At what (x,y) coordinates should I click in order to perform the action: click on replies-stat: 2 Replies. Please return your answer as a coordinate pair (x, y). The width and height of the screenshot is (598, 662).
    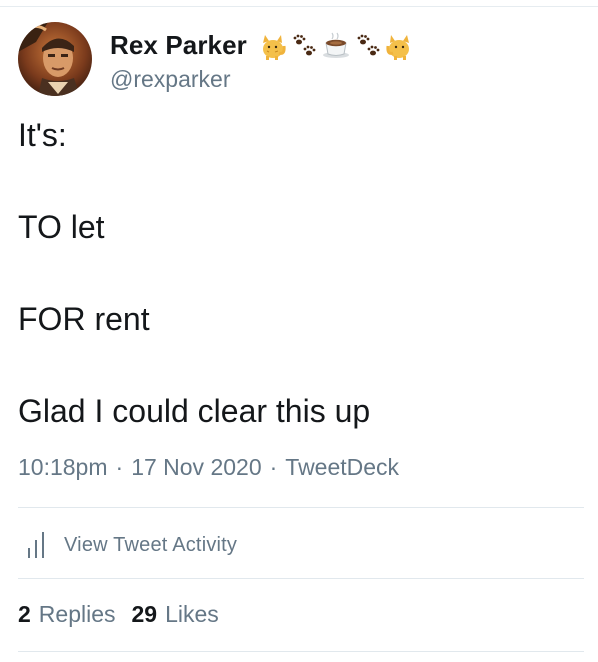
    Looking at the image, I should click on (67, 614).